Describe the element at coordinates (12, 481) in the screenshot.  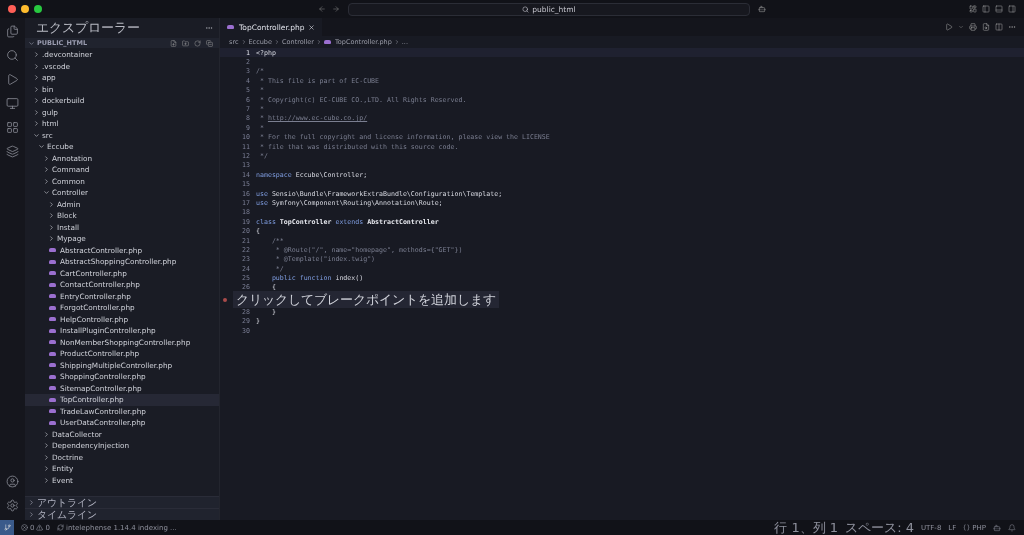
I see `user-icon` at that location.